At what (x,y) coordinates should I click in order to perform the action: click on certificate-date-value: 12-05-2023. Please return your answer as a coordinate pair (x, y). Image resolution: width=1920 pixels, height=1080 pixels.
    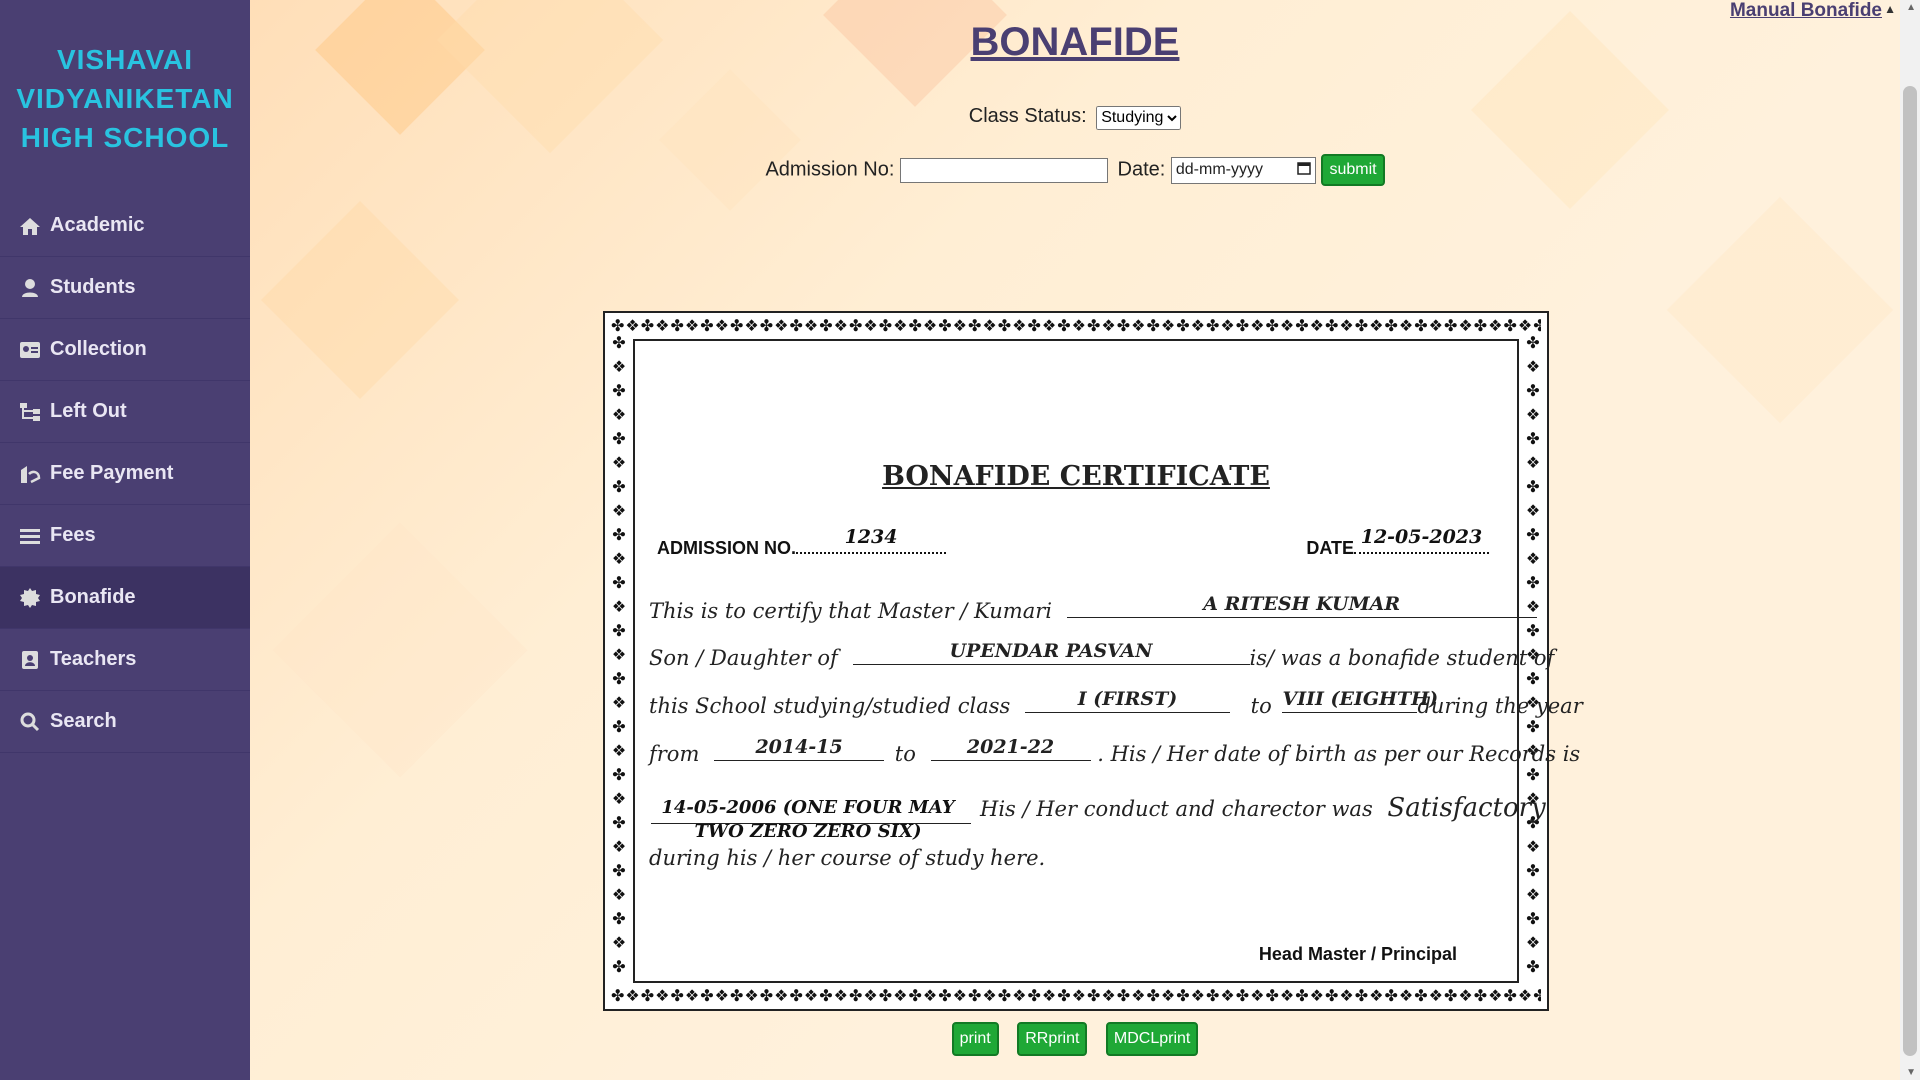
    Looking at the image, I should click on (1421, 537).